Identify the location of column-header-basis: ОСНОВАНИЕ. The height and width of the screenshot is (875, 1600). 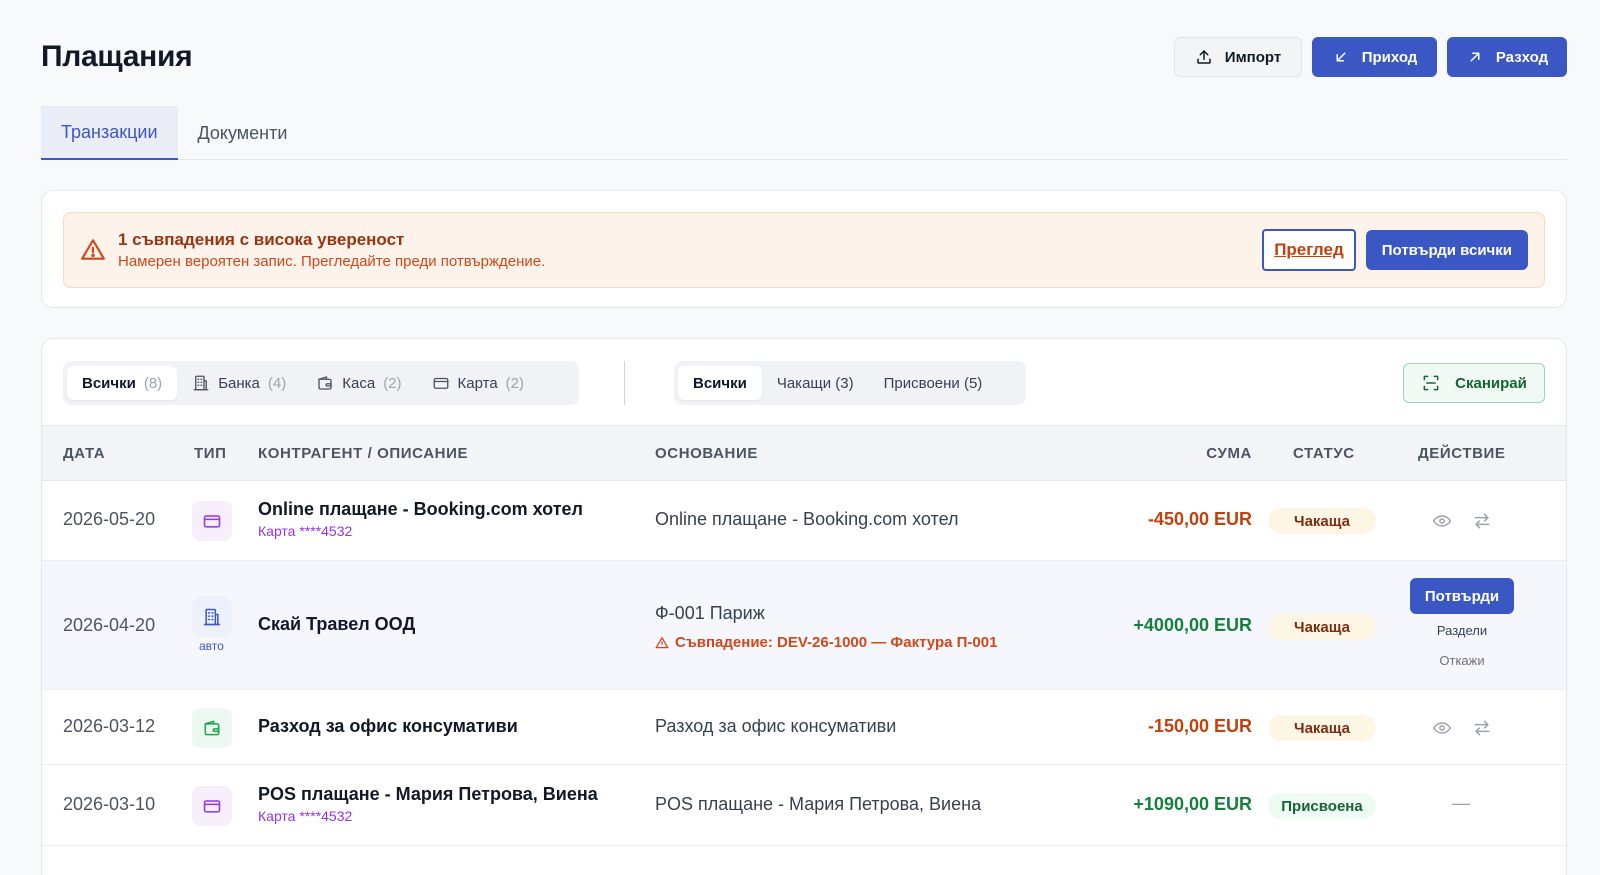
(706, 453).